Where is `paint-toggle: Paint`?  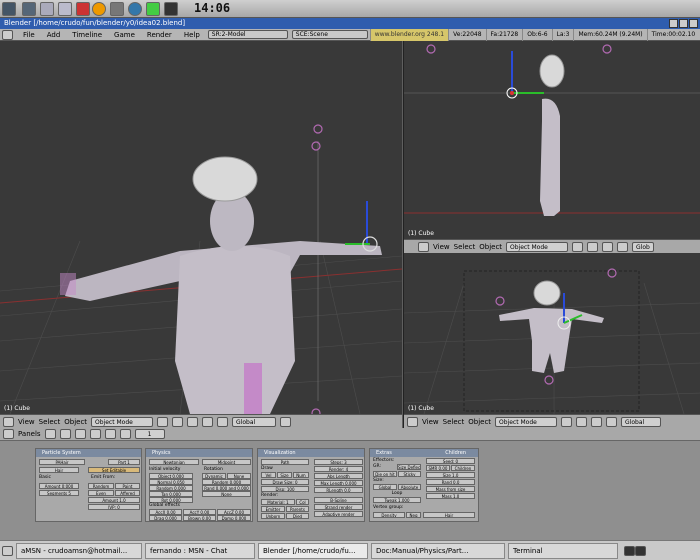
paint-toggle: Paint is located at coordinates (127, 486).